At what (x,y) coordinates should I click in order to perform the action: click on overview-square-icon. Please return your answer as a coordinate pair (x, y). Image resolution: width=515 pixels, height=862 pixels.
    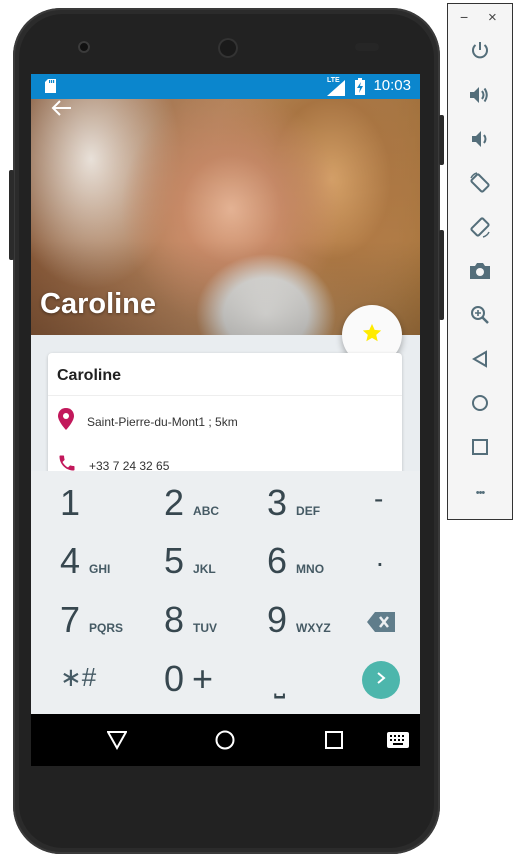
    Looking at the image, I should click on (480, 449).